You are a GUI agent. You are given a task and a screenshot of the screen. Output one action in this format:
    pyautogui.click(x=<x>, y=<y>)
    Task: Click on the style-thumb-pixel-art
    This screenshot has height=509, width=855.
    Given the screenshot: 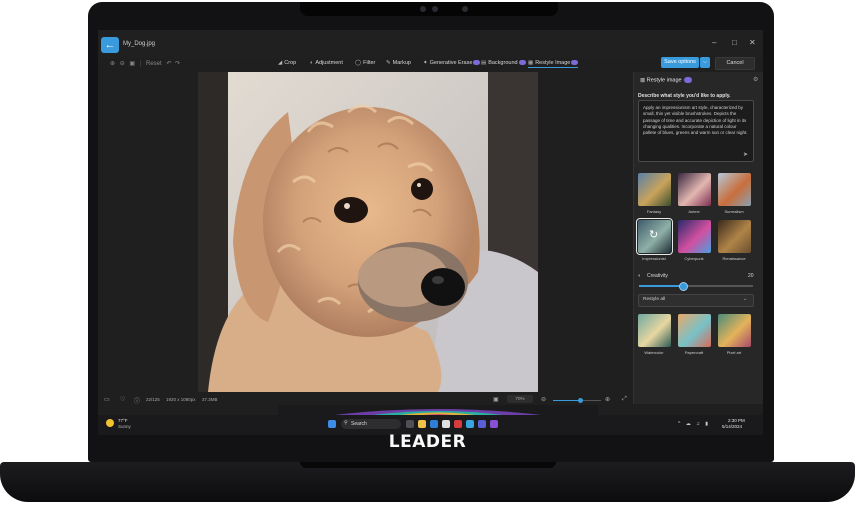 What is the action you would take?
    pyautogui.click(x=734, y=330)
    